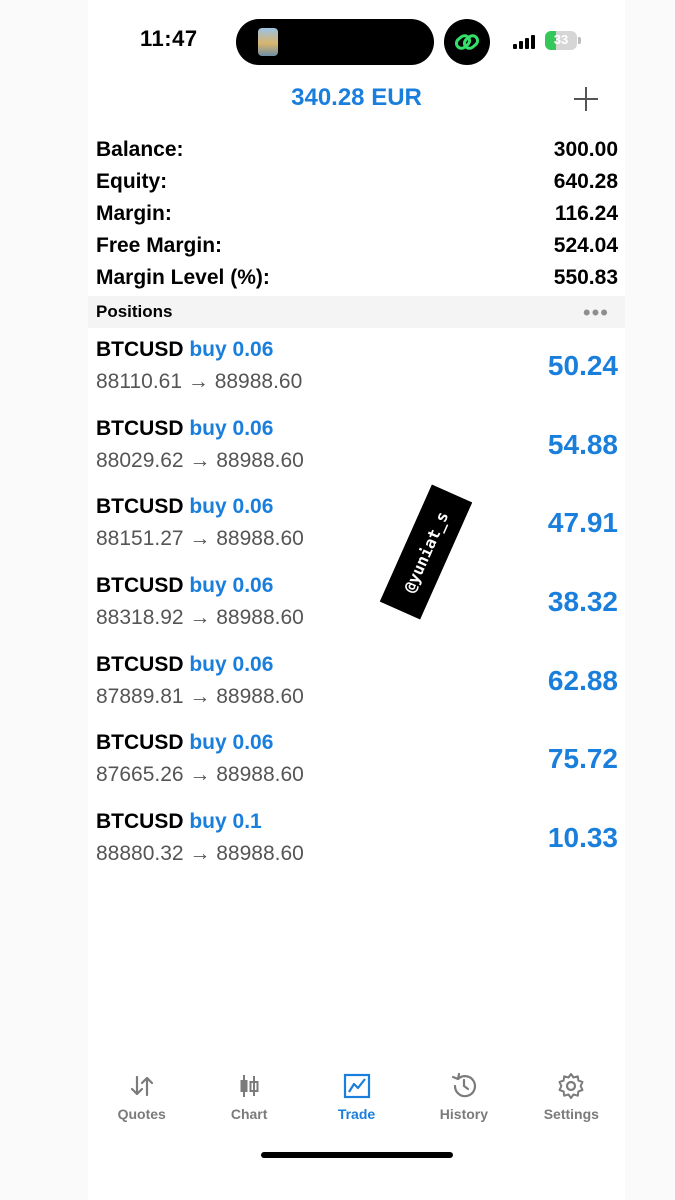  What do you see at coordinates (199, 381) in the screenshot?
I see `position-prices: 88110.61 → 88988.60` at bounding box center [199, 381].